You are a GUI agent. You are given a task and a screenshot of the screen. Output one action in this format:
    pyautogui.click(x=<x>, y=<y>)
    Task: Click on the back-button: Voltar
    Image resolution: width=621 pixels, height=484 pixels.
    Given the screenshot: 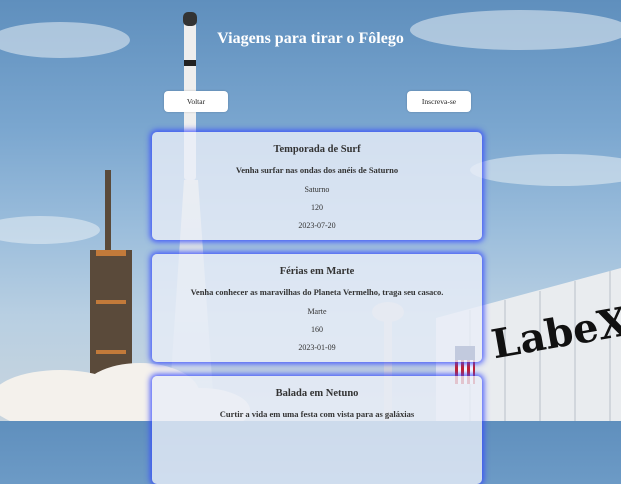 What is the action you would take?
    pyautogui.click(x=196, y=101)
    